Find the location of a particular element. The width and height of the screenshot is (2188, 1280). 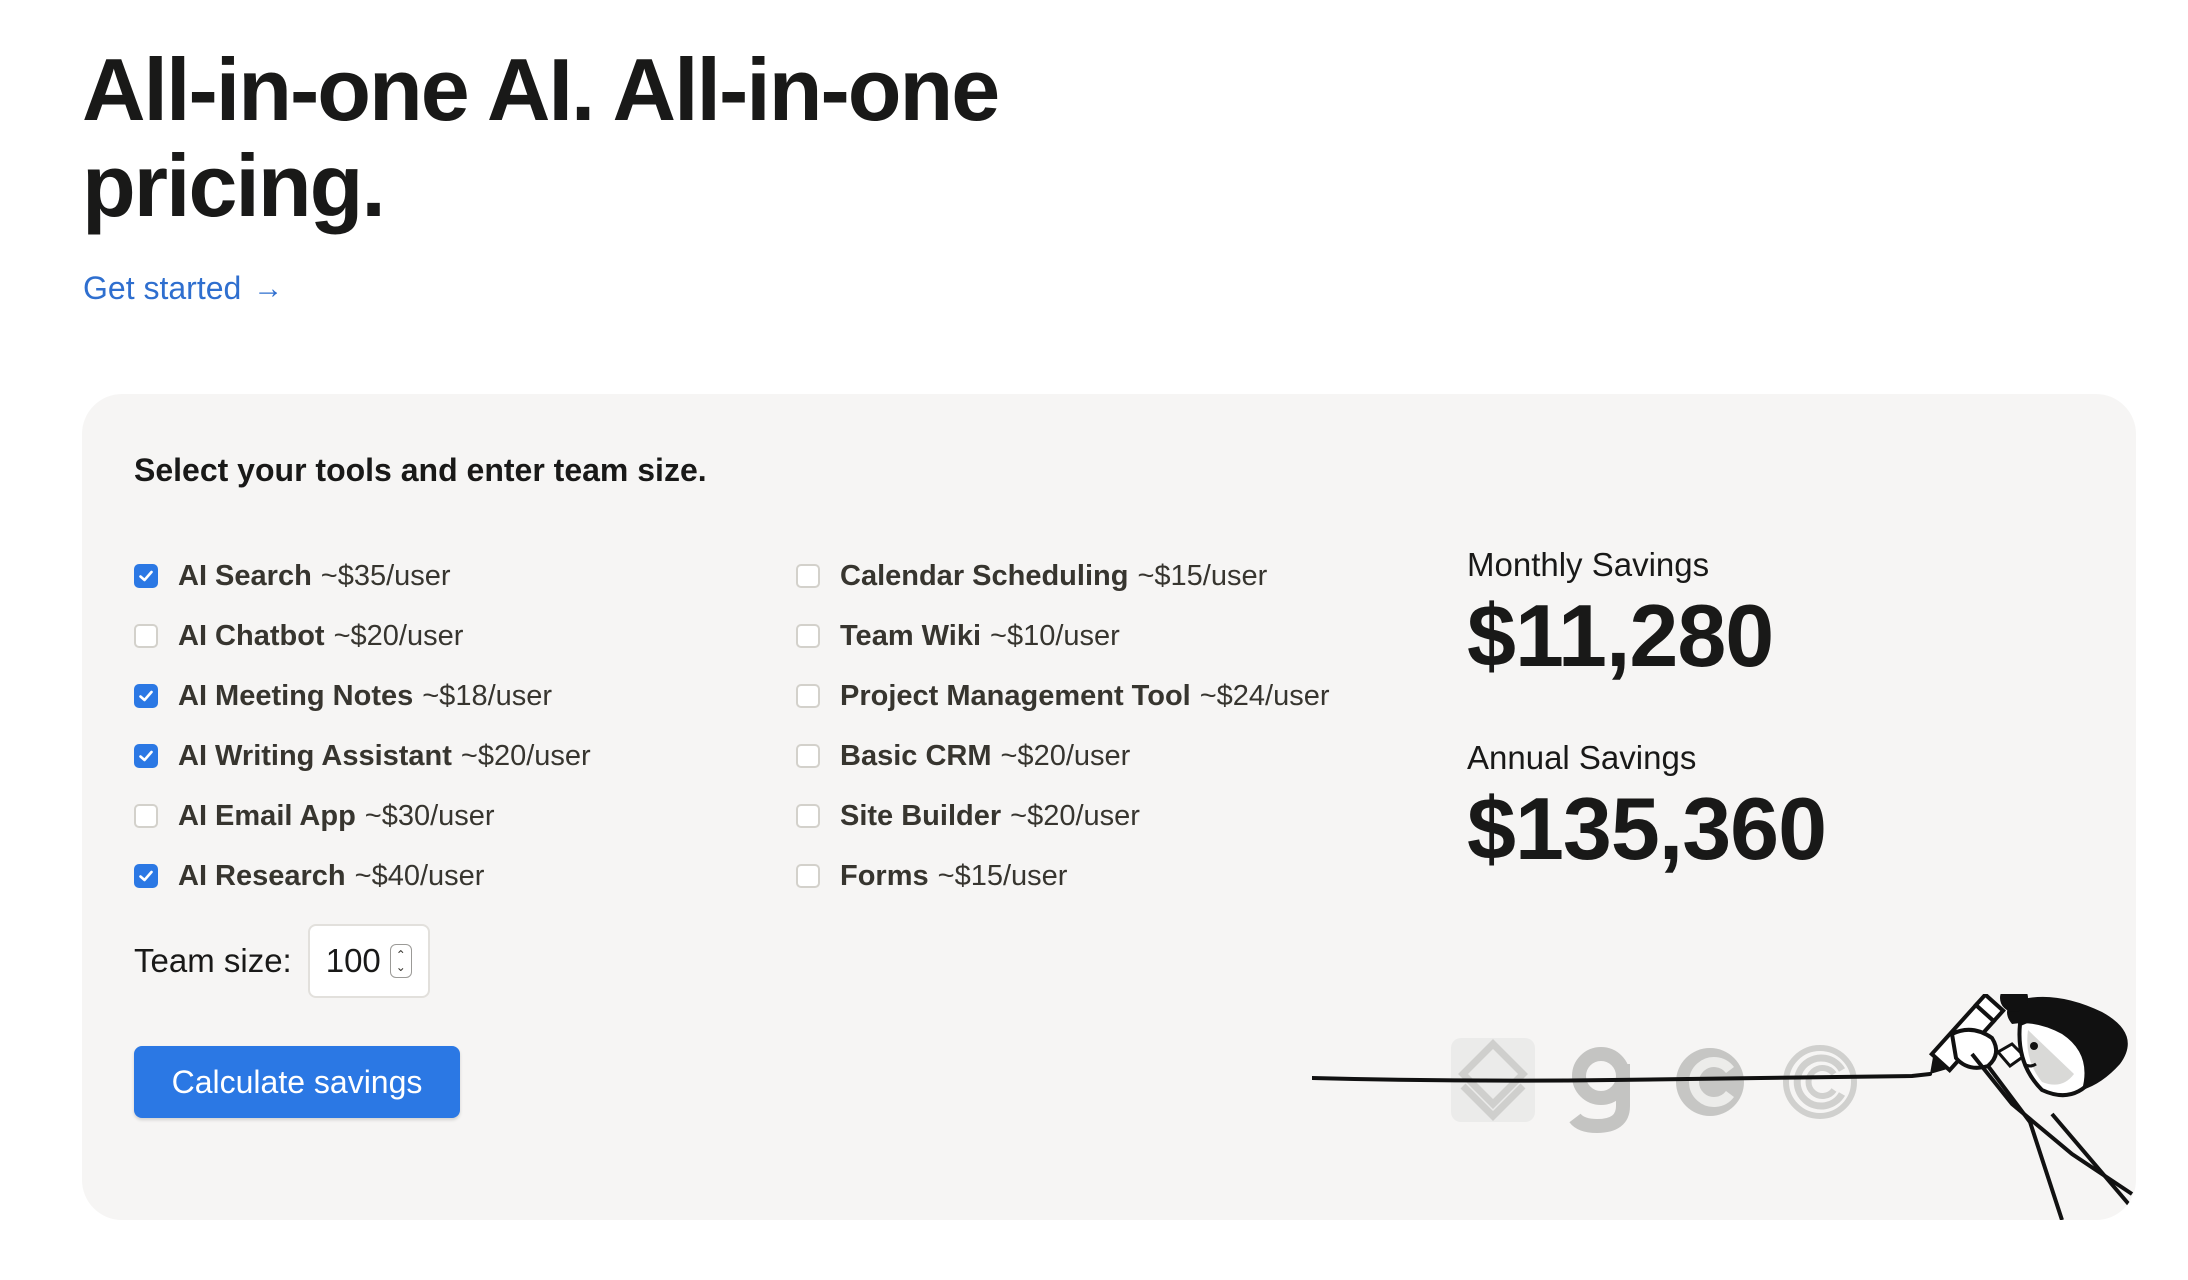

tool-option-ai-meeting-notes: AI Meeting Notes ~$18/user is located at coordinates (362, 696).